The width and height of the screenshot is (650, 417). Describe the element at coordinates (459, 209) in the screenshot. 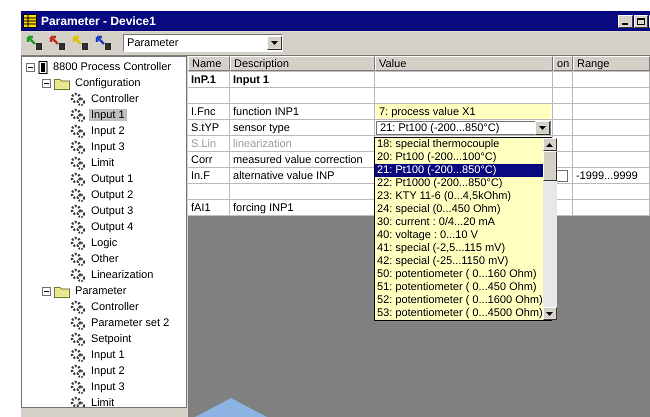

I see `dropdown-option: 24: special (0...450 Ohm)` at that location.